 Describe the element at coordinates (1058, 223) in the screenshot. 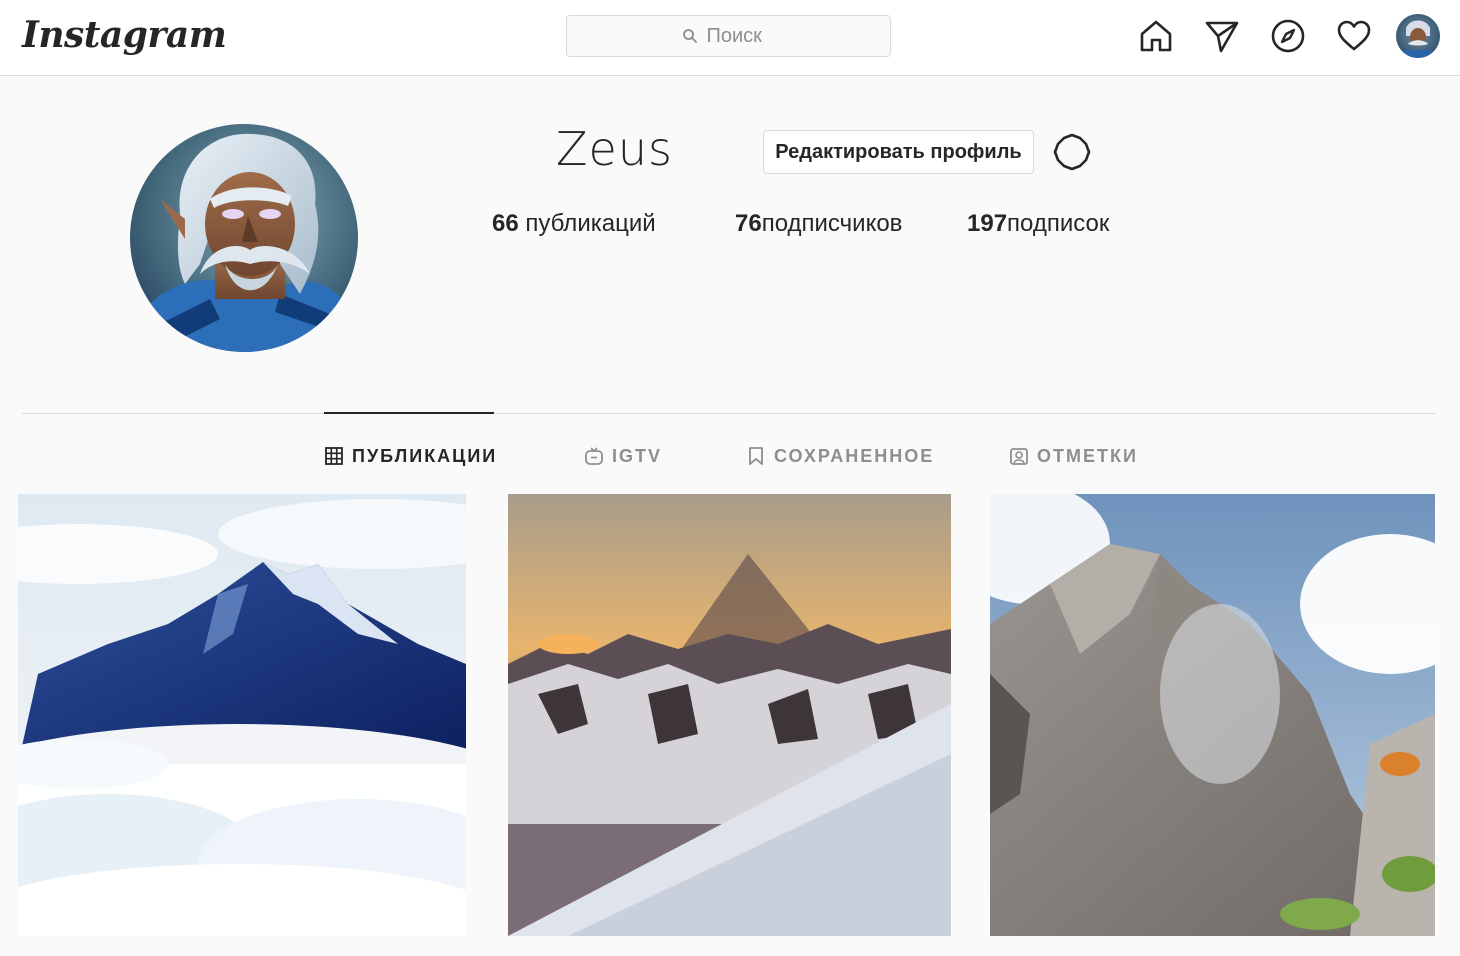

I see `following-label: подписок` at that location.